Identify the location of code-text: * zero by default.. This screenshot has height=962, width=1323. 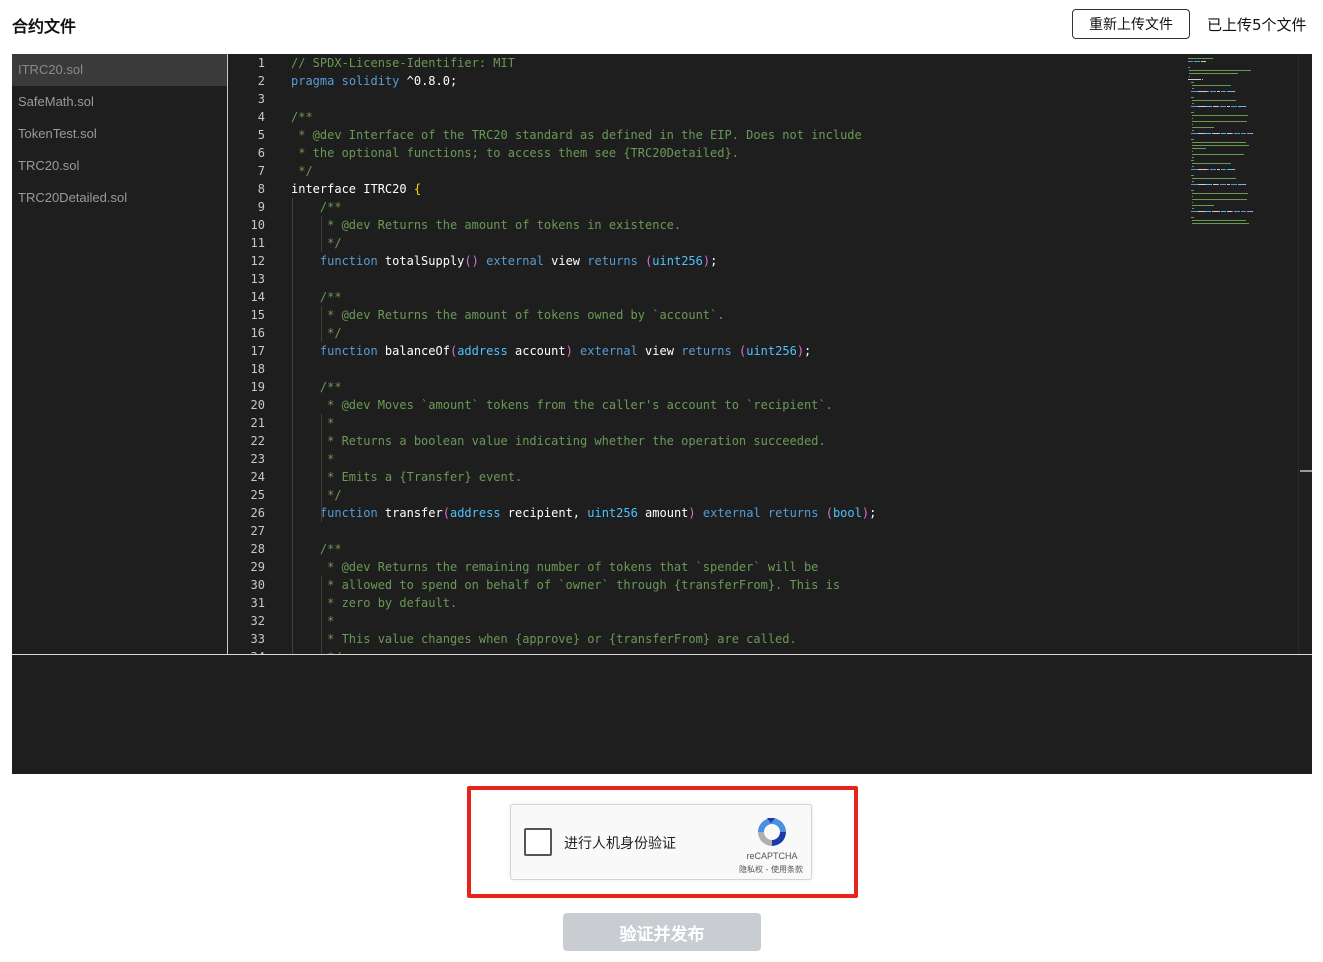
(374, 603).